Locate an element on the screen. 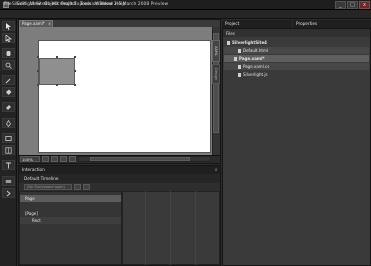 Image resolution: width=371 pixels, height=266 pixels. chevron-right-icon is located at coordinates (8, 193).